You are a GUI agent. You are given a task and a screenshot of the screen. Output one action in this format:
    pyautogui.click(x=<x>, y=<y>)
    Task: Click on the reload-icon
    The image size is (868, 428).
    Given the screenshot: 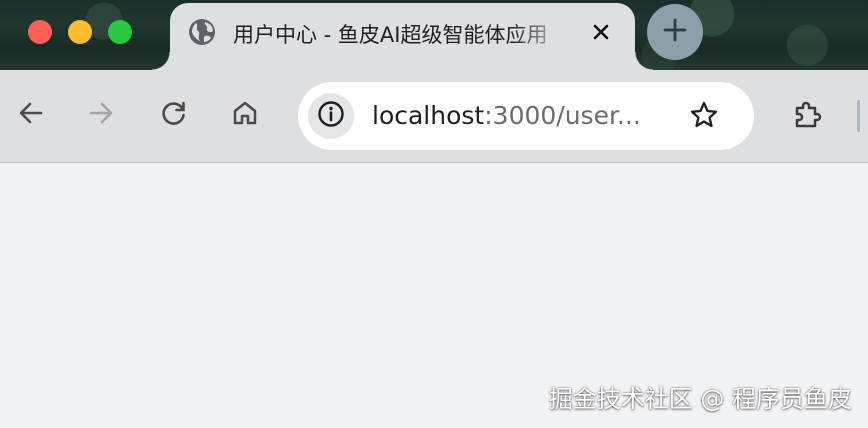 What is the action you would take?
    pyautogui.click(x=174, y=115)
    